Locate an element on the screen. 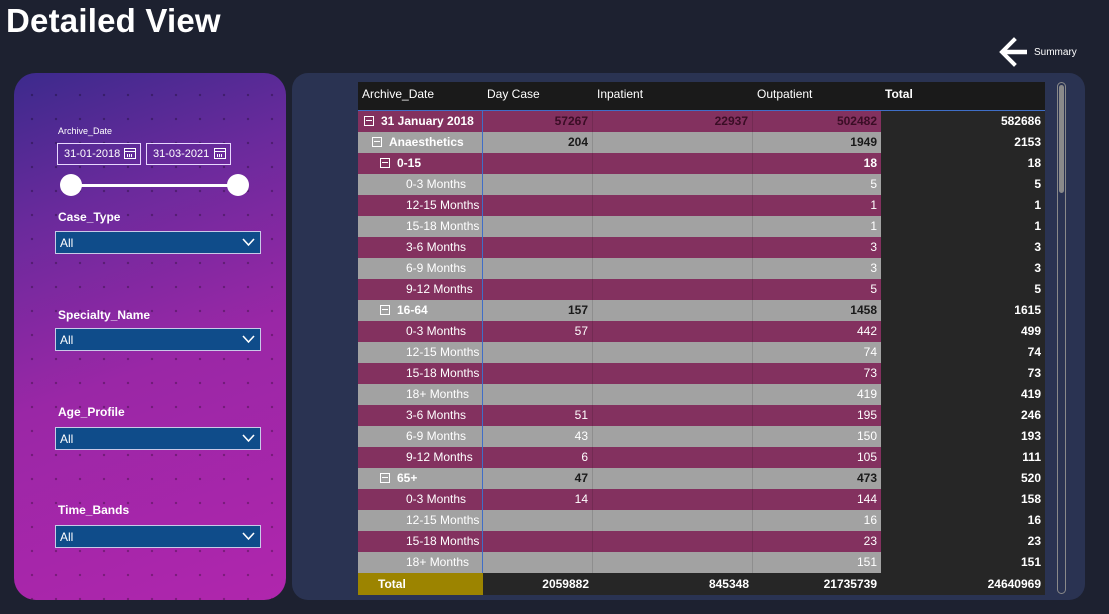 Image resolution: width=1109 pixels, height=614 pixels. specialty-name-label: Specialty_Name is located at coordinates (104, 315).